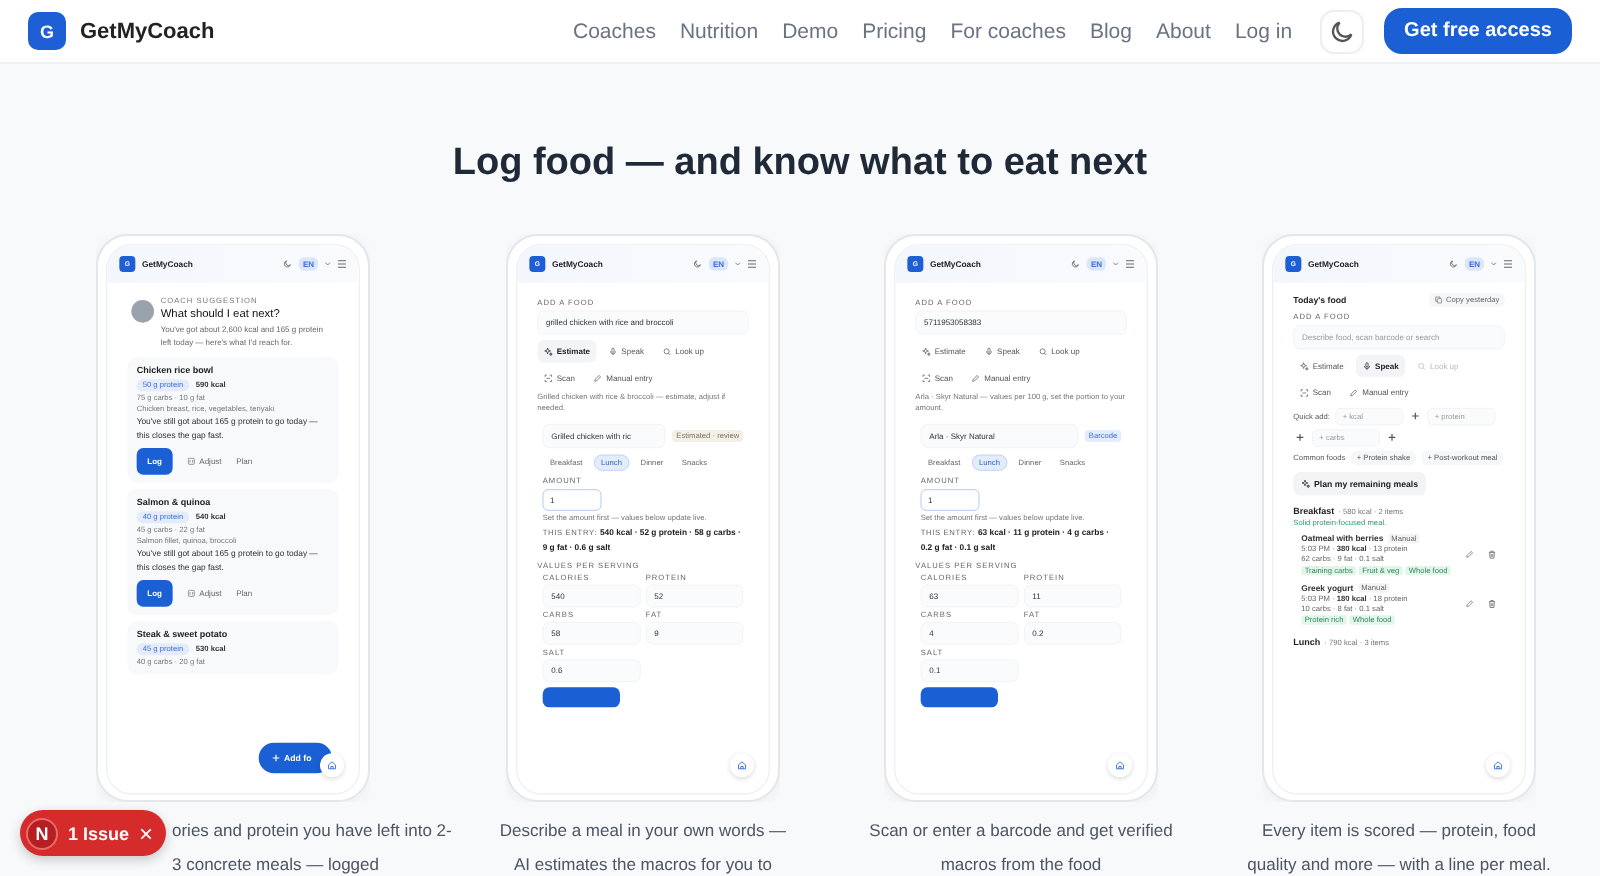 Image resolution: width=1600 pixels, height=876 pixels. What do you see at coordinates (810, 31) in the screenshot?
I see `nav-link: Demo` at bounding box center [810, 31].